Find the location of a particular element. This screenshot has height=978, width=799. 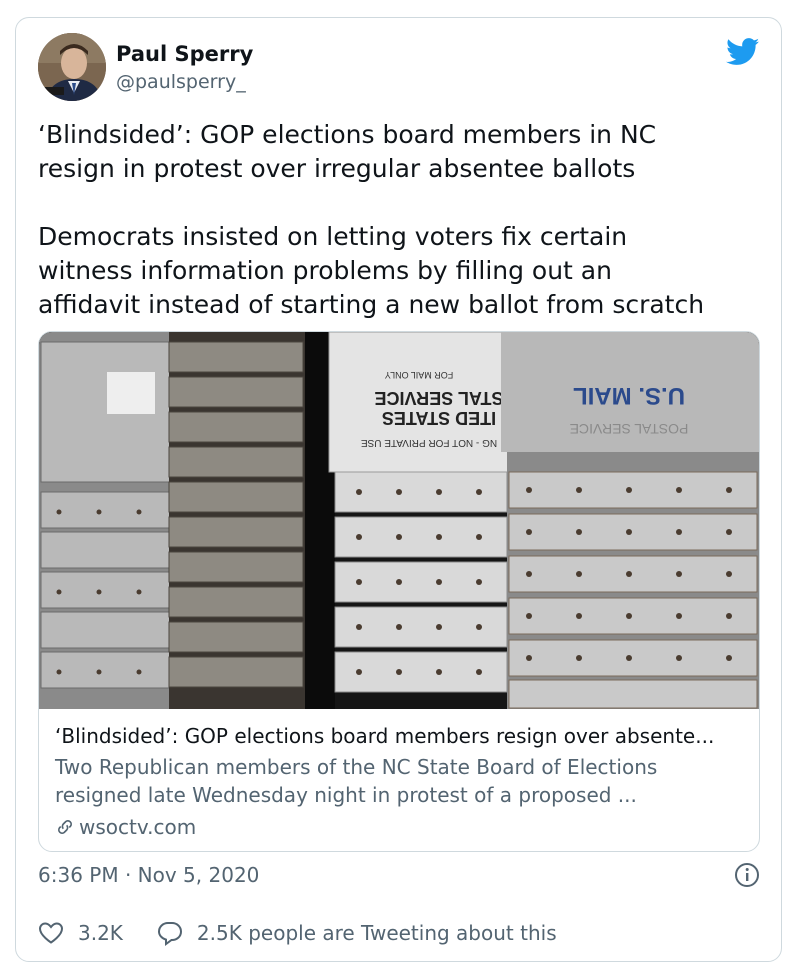

twitter-bird-icon is located at coordinates (743, 52).